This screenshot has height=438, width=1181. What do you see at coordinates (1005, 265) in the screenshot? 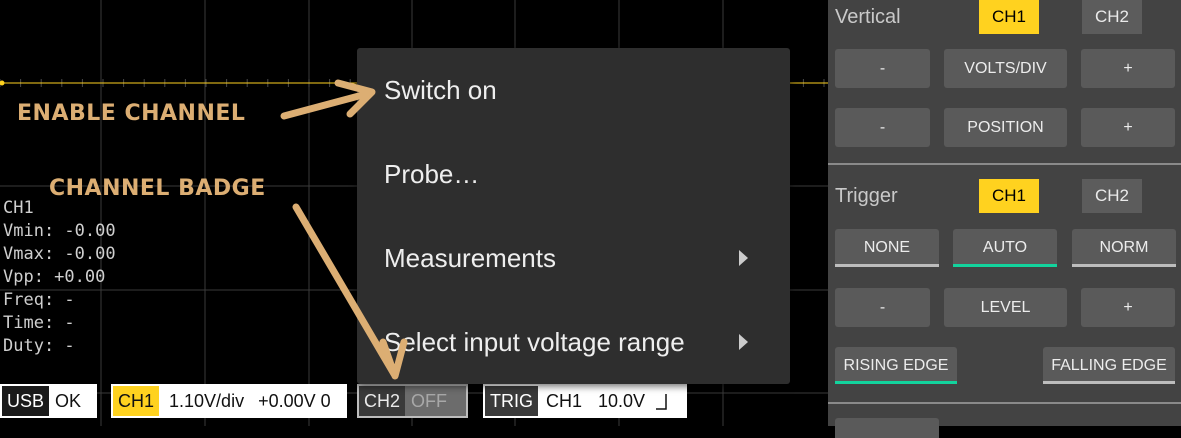
I see `mode-indicator-active` at bounding box center [1005, 265].